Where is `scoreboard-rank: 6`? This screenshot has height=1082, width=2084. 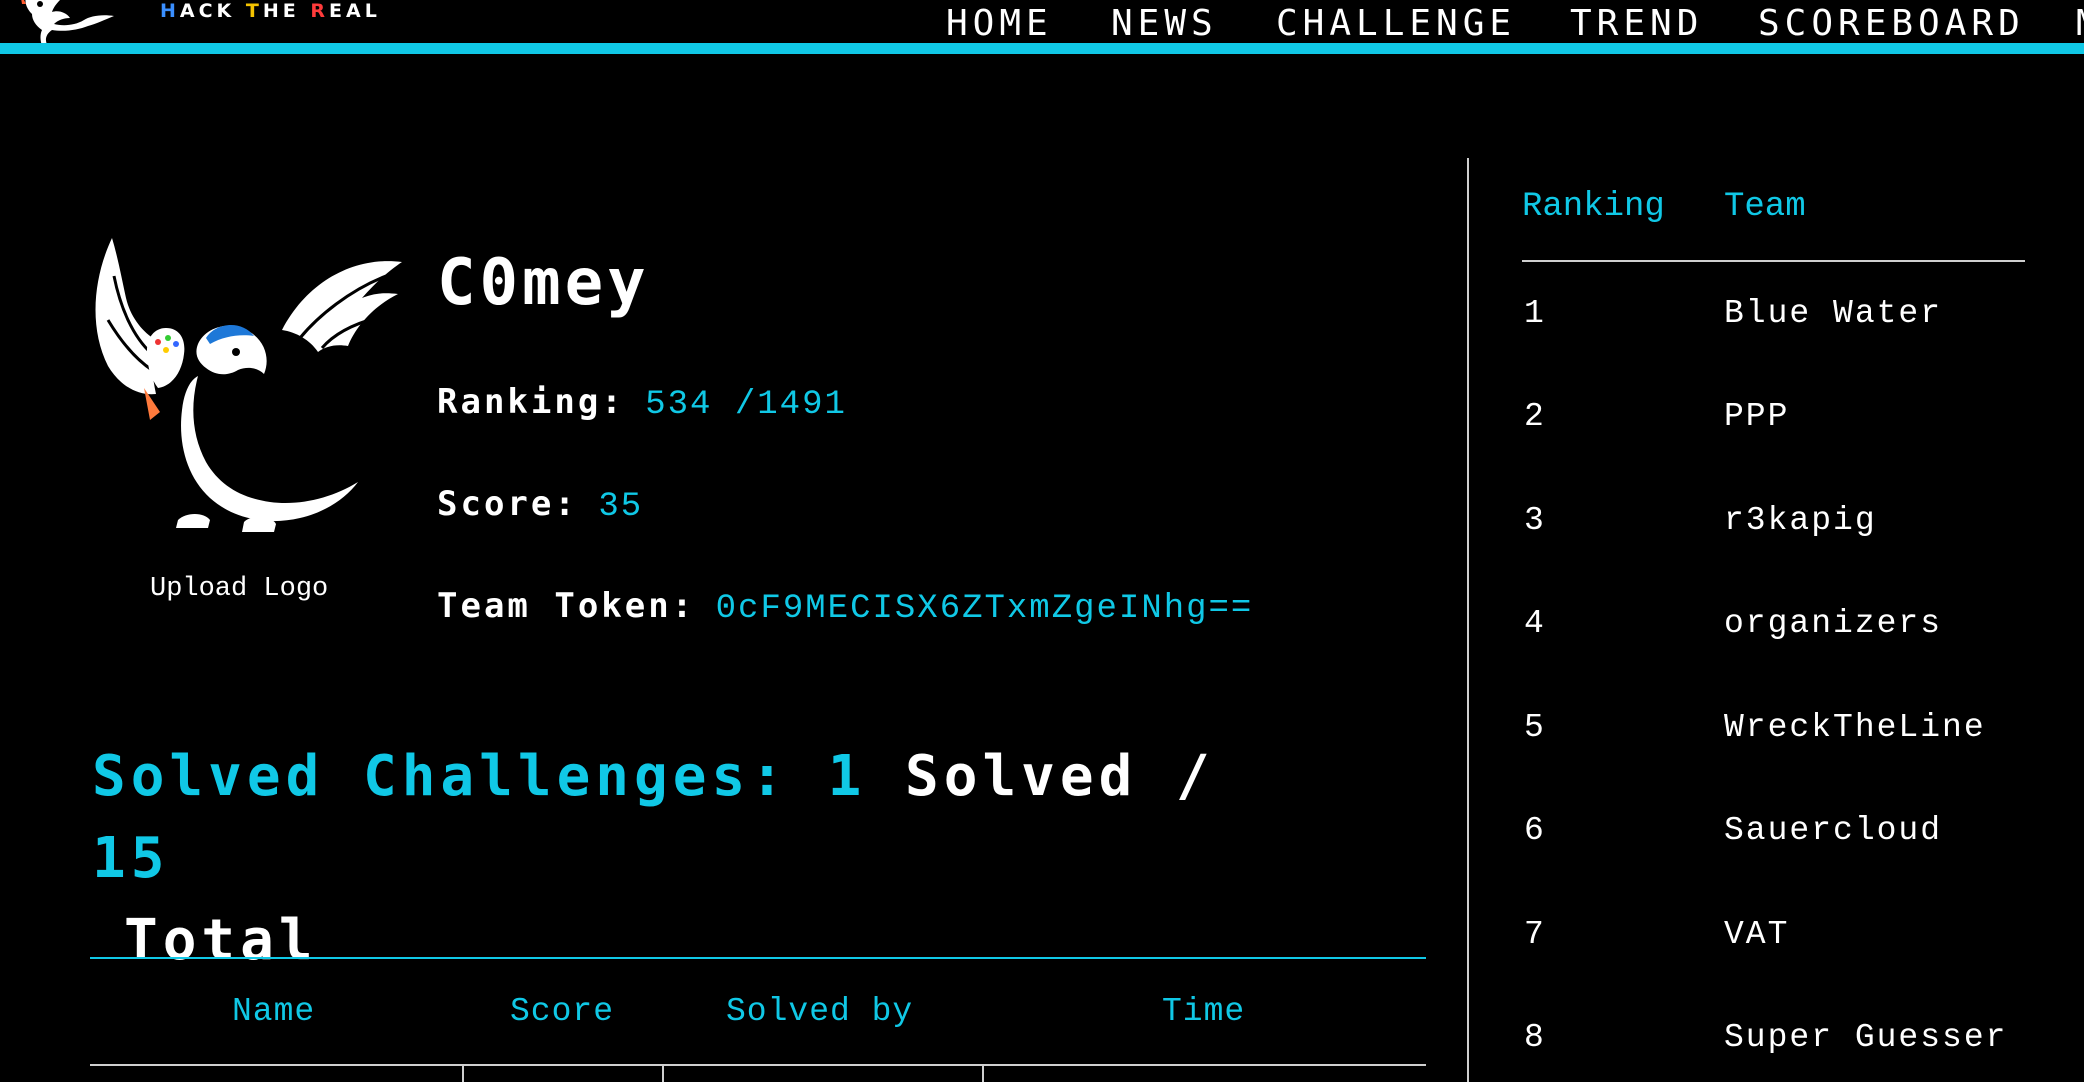
scoreboard-rank: 6 is located at coordinates (1534, 830).